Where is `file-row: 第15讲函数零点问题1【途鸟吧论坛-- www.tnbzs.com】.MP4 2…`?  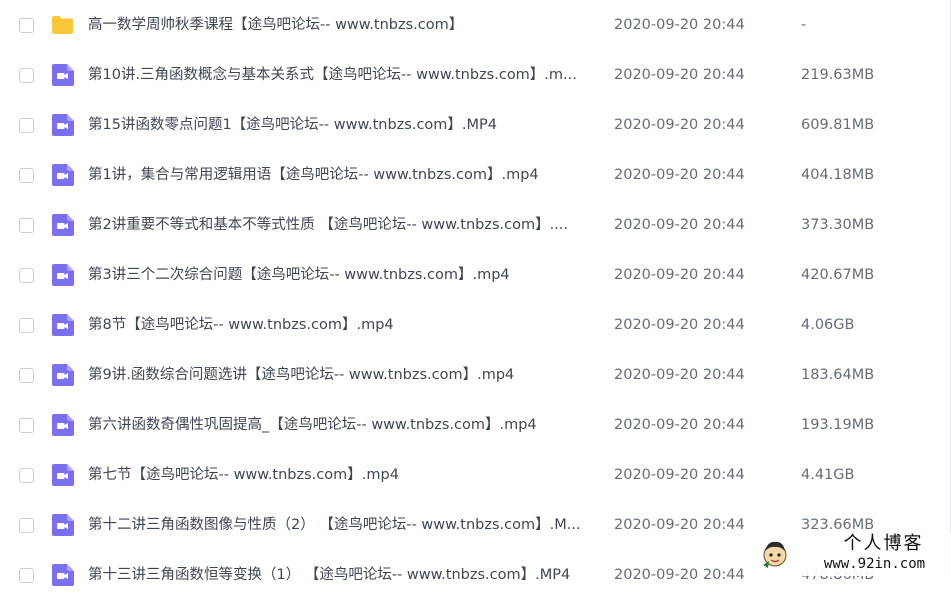 file-row: 第15讲函数零点问题1【途鸟吧论坛-- www.tnbzs.com】.MP4 2… is located at coordinates (475, 125).